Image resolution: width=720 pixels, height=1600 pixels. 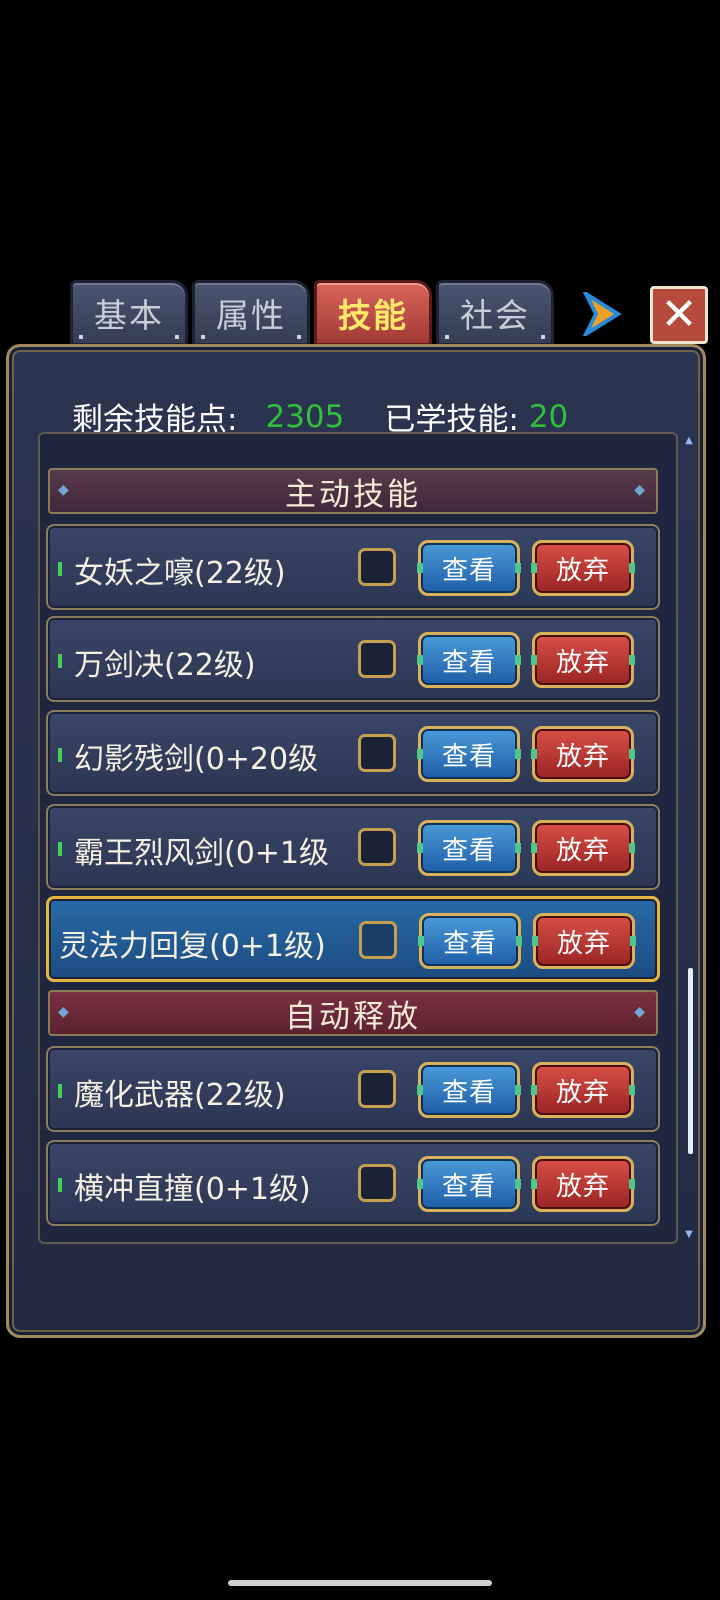 I want to click on tab-basic: 基本, so click(x=129, y=313).